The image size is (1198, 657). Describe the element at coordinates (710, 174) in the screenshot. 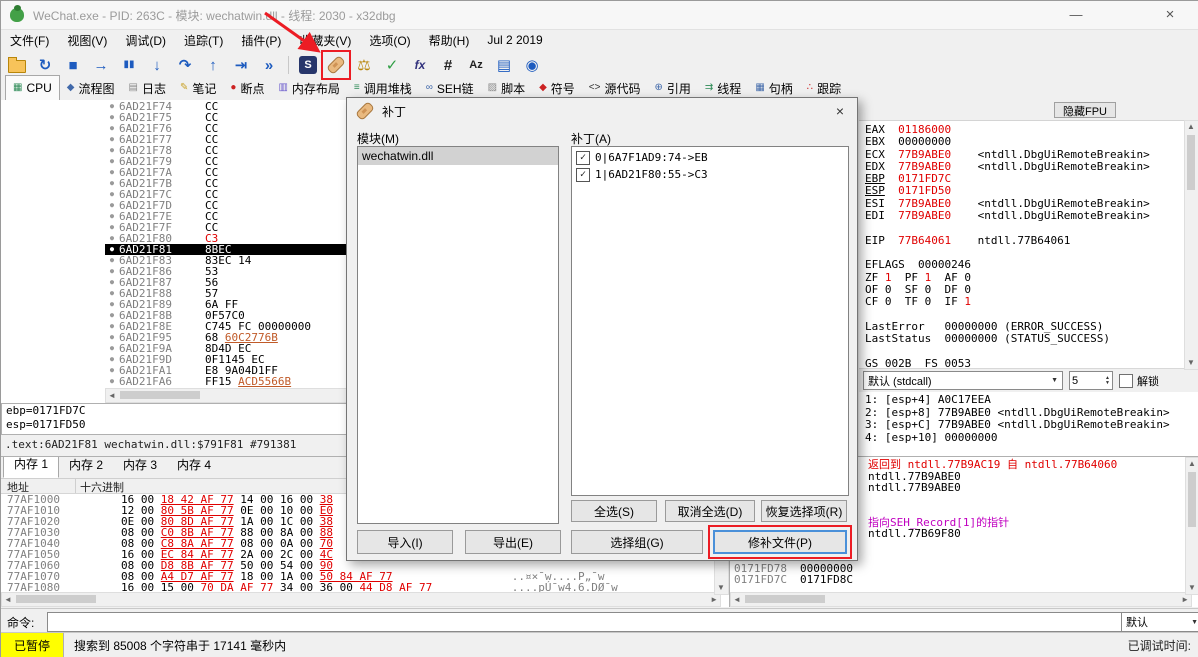

I see `patch-list-item: ✓ 1|6AD21F80:55->C3` at that location.